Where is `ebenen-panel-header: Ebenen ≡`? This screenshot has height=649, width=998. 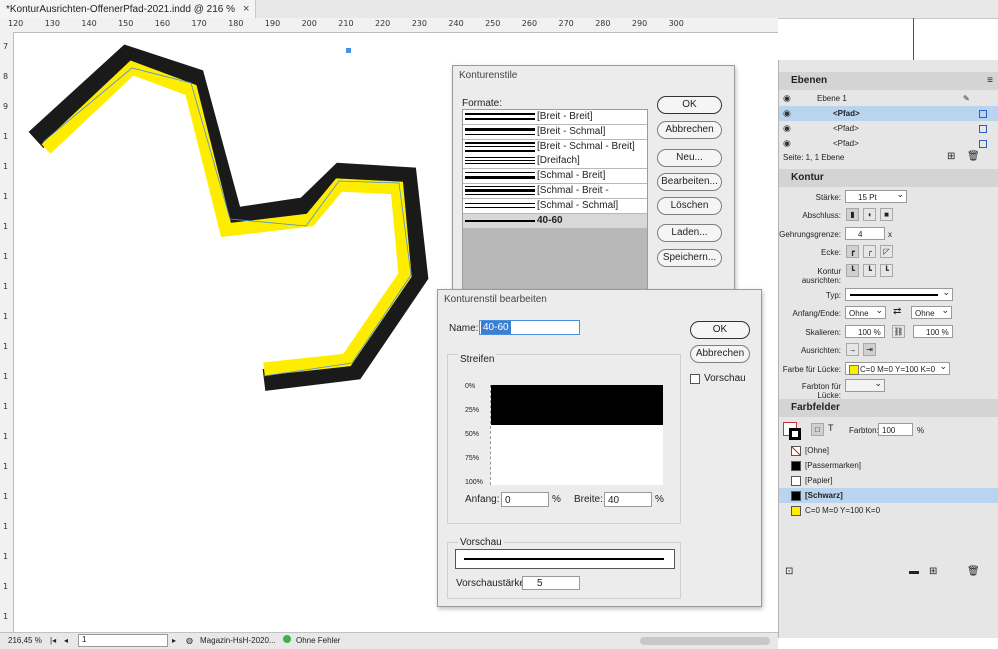
ebenen-panel-header: Ebenen ≡ is located at coordinates (888, 81).